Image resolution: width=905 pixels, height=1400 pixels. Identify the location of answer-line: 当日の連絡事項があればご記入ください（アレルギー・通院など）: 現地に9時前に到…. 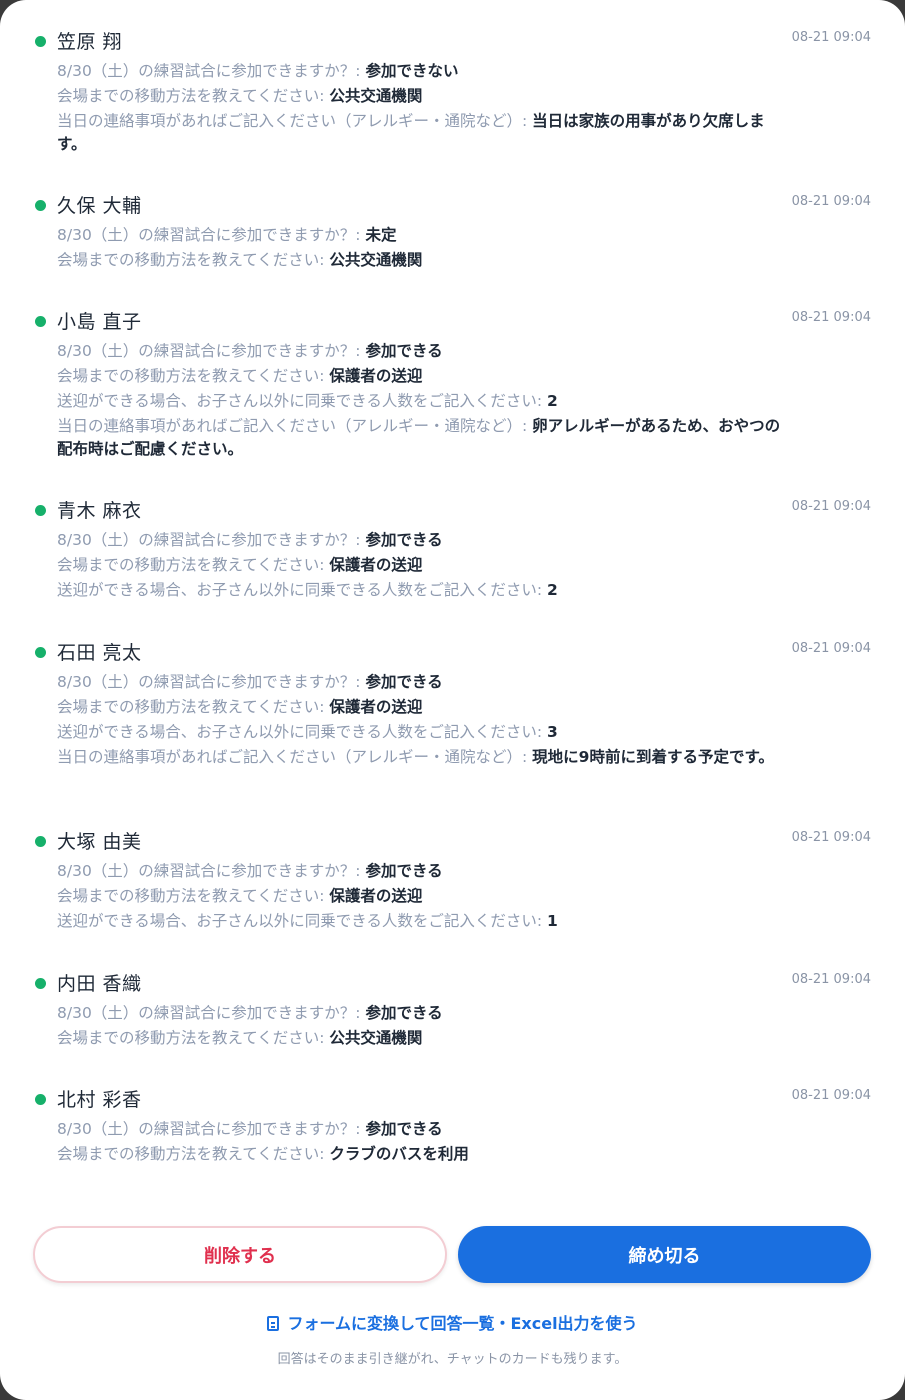
(419, 757).